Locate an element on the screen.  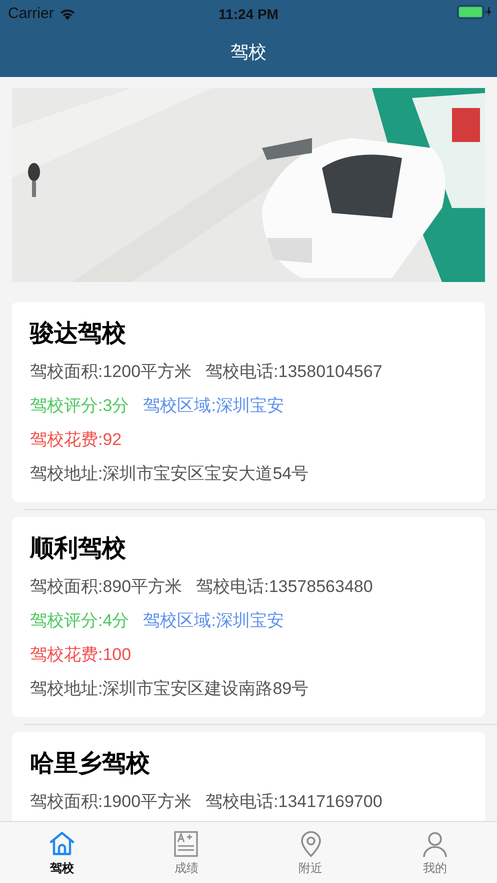
clock-time: 11:24 PM is located at coordinates (248, 14).